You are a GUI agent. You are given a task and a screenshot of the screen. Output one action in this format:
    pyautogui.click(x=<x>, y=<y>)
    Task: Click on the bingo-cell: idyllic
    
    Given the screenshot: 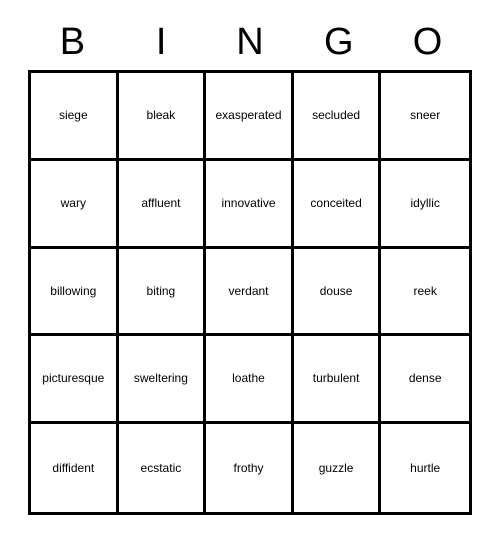 What is the action you would take?
    pyautogui.click(x=425, y=204)
    